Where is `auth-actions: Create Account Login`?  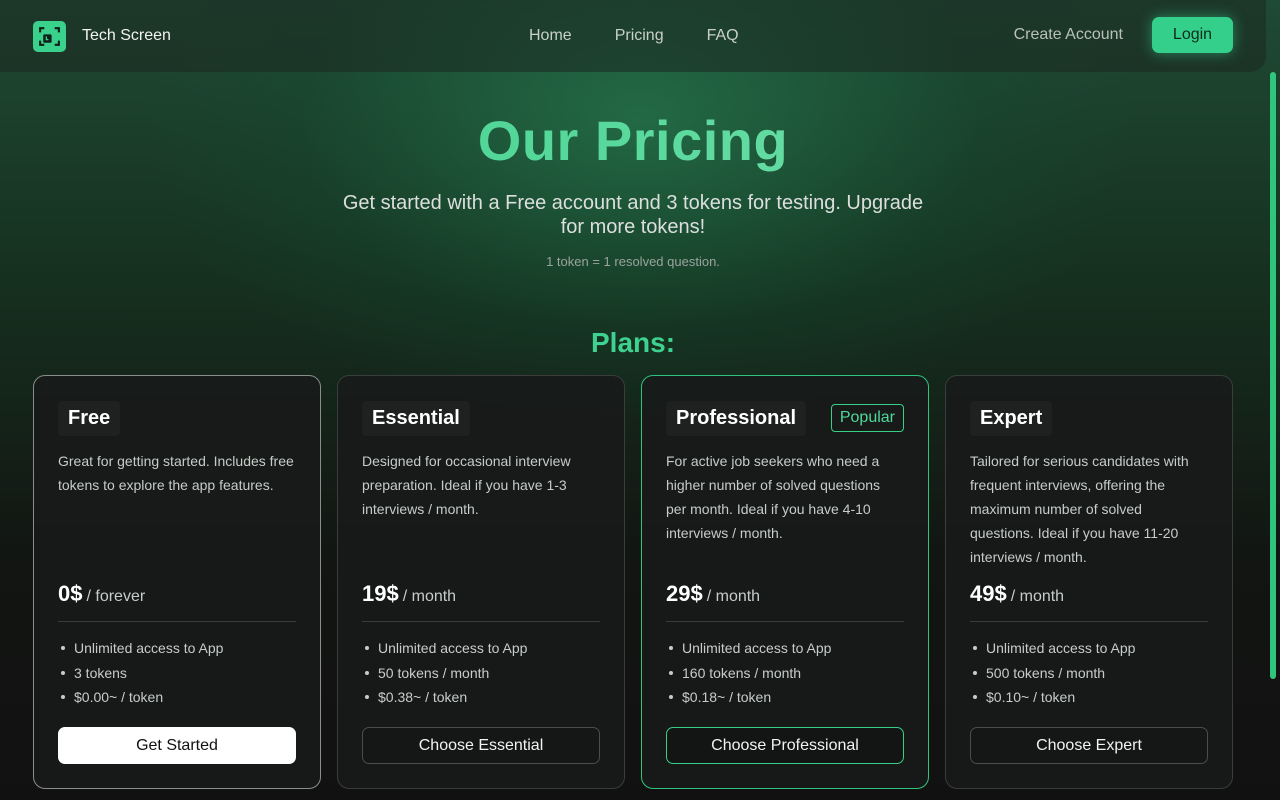 auth-actions: Create Account Login is located at coordinates (1123, 35).